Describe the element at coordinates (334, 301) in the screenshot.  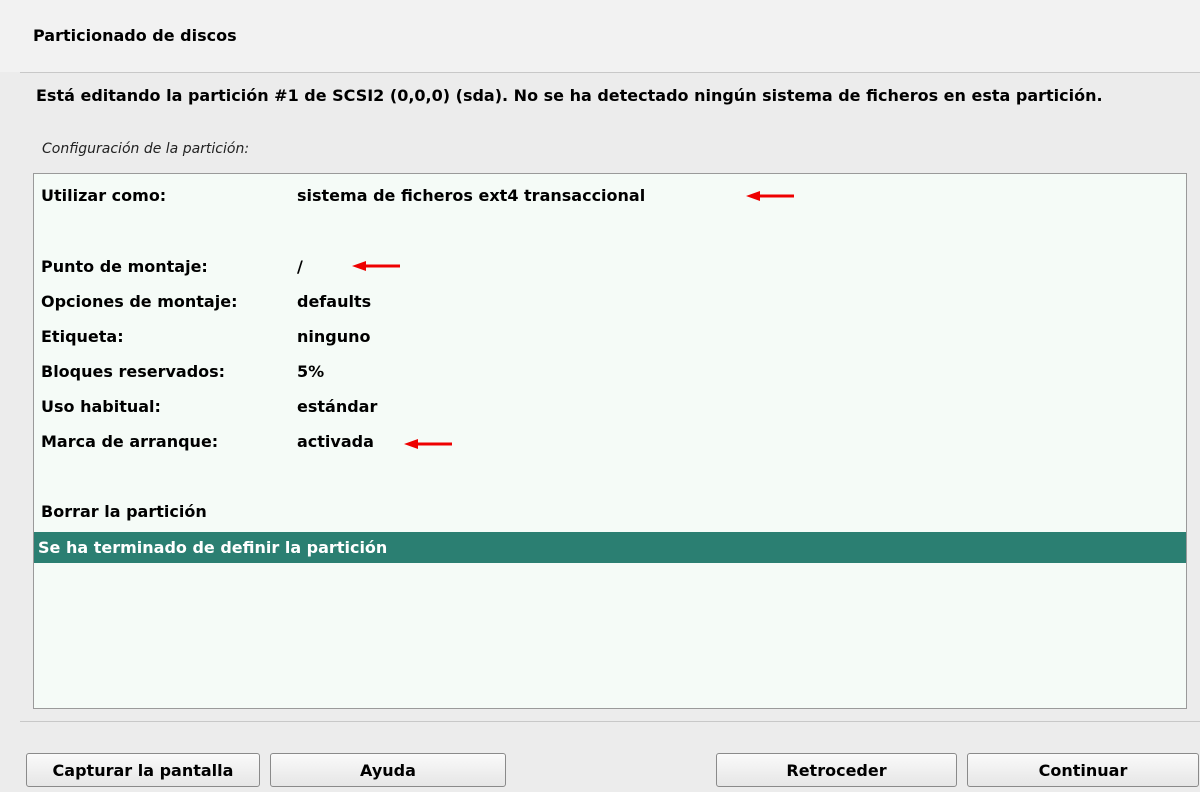
I see `setting-value: defaults` at that location.